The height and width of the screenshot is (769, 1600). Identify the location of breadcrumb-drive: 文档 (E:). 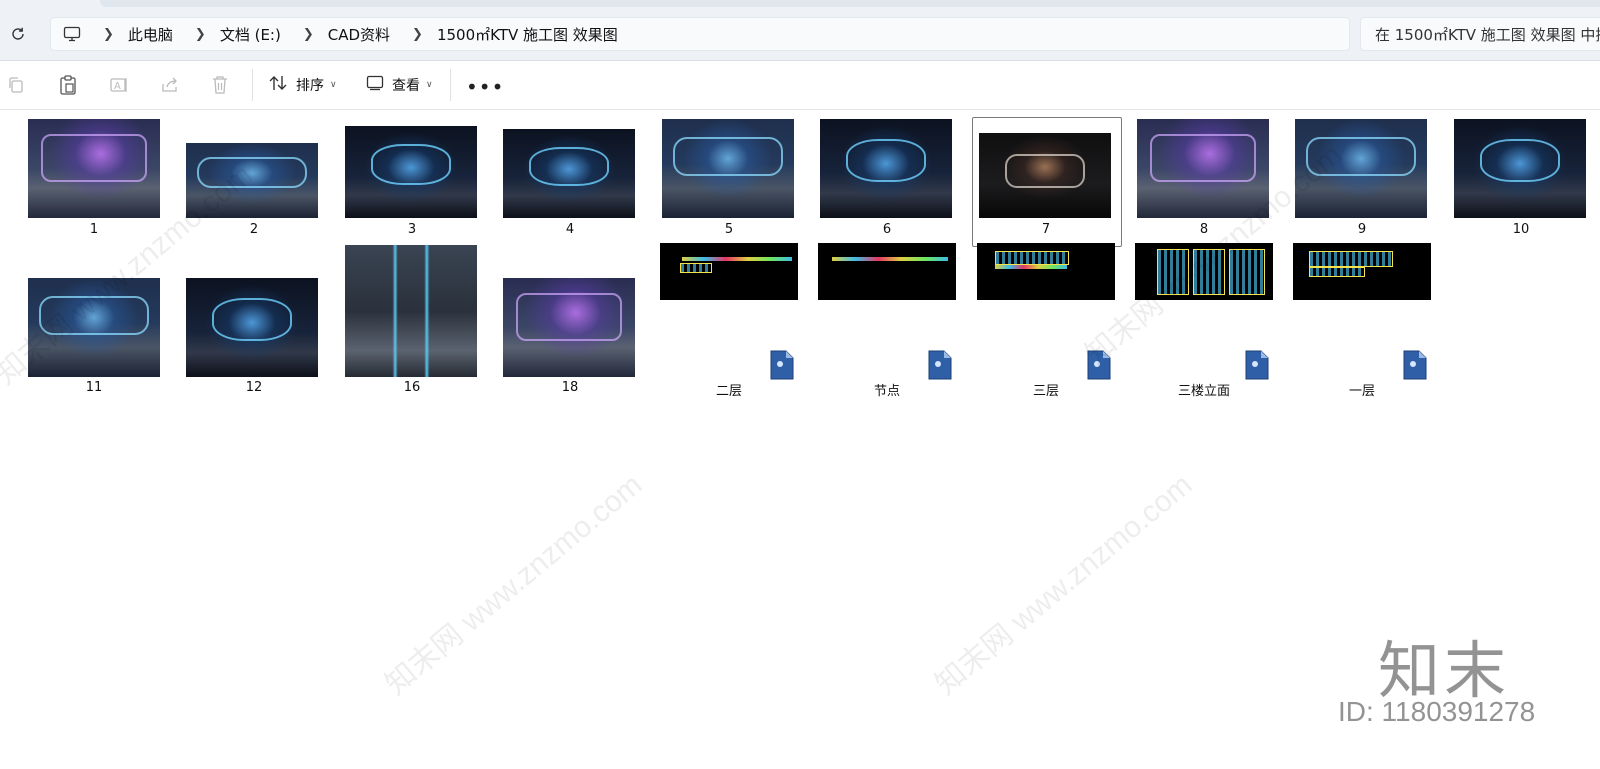
(250, 34).